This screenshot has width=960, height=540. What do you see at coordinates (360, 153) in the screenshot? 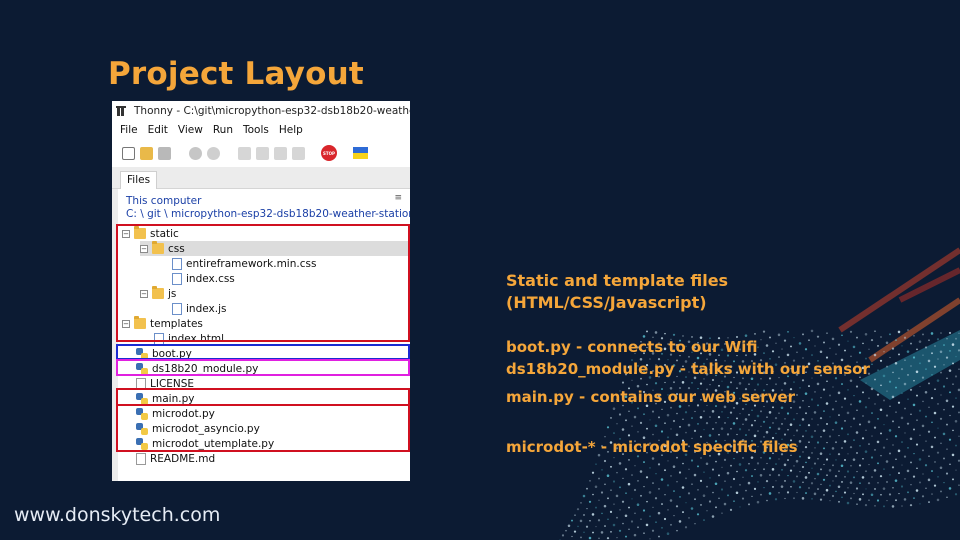
I see `ukraine-flag-icon` at bounding box center [360, 153].